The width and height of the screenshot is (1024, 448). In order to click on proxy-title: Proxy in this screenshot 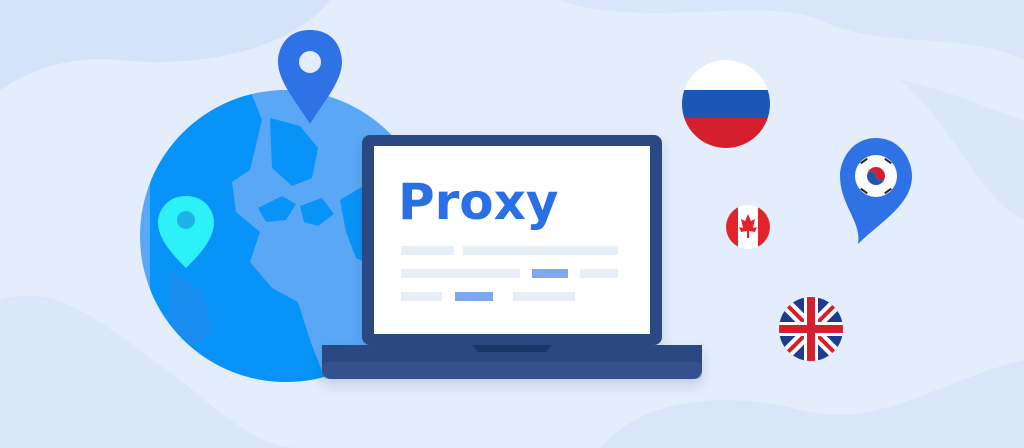, I will do `click(478, 202)`.